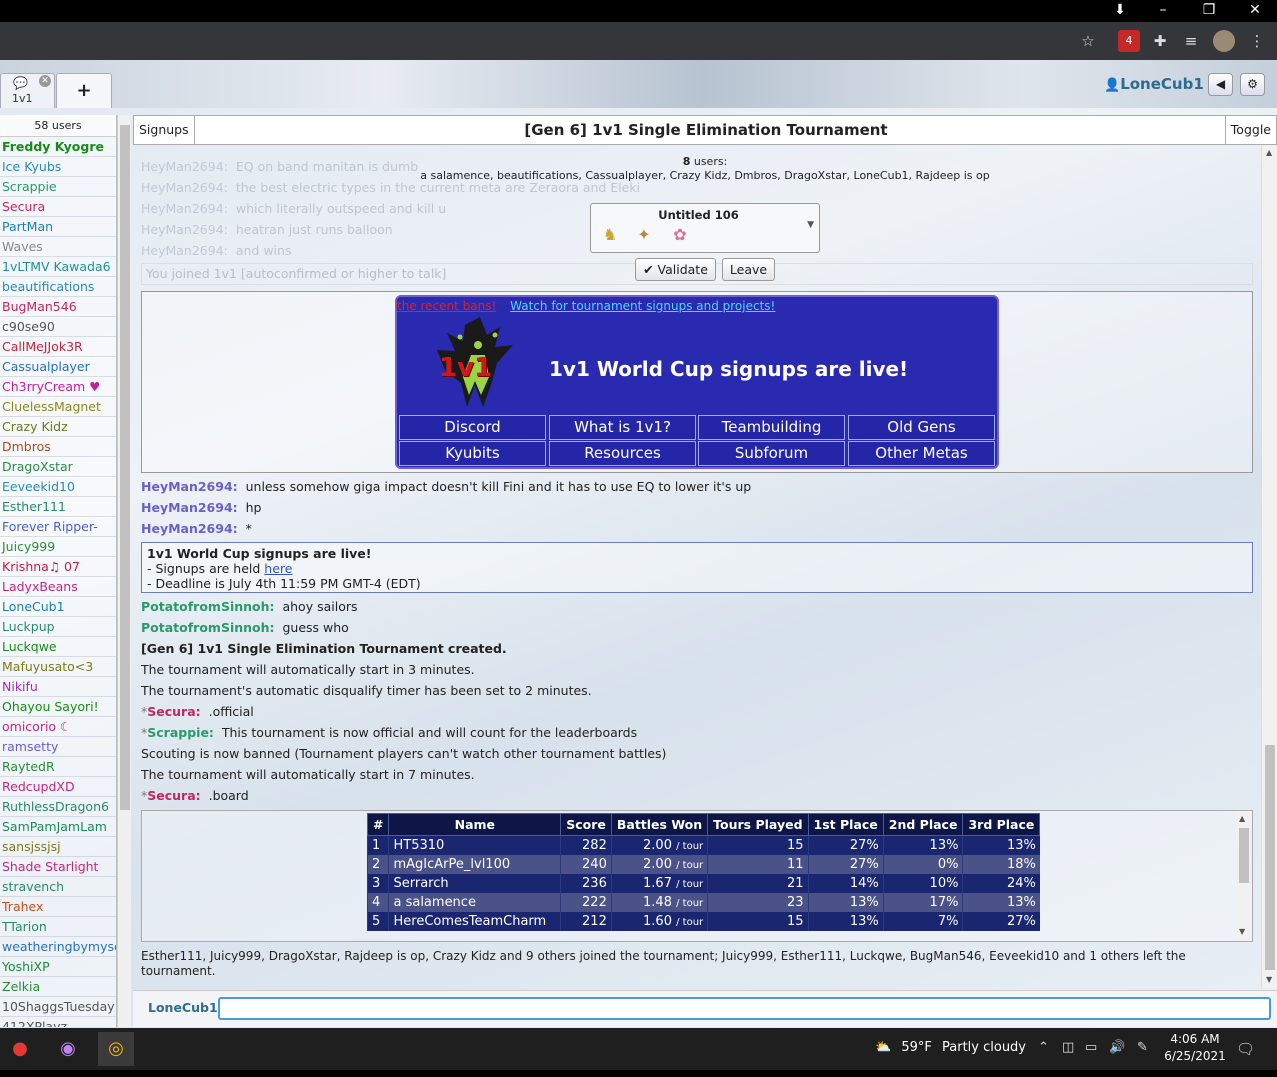 The height and width of the screenshot is (1077, 1277). What do you see at coordinates (58, 967) in the screenshot?
I see `user-list-item: YoshiXP` at bounding box center [58, 967].